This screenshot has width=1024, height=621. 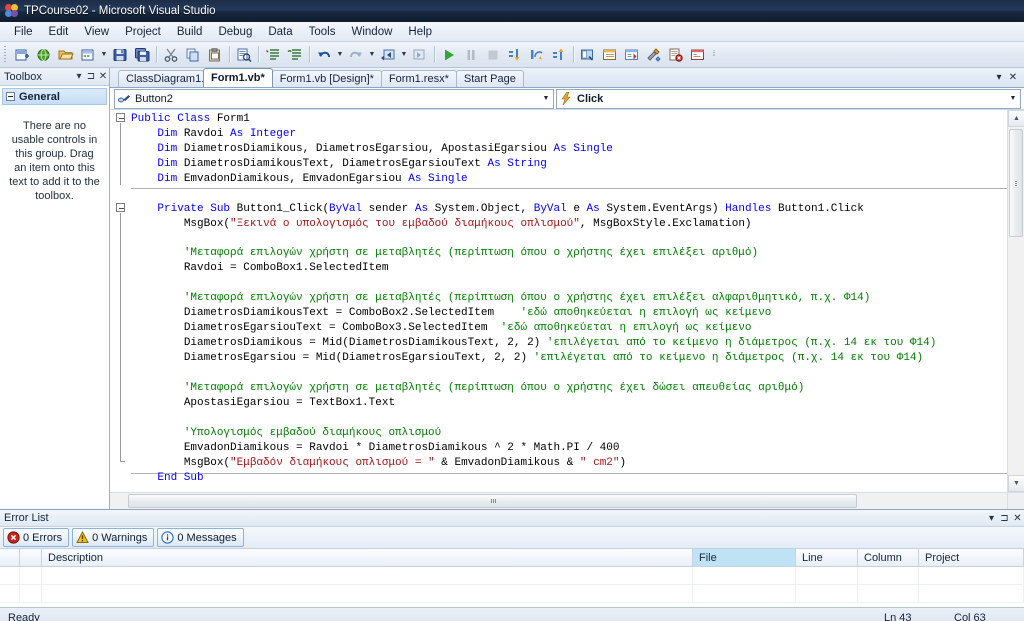 I want to click on redo-icon, so click(x=356, y=55).